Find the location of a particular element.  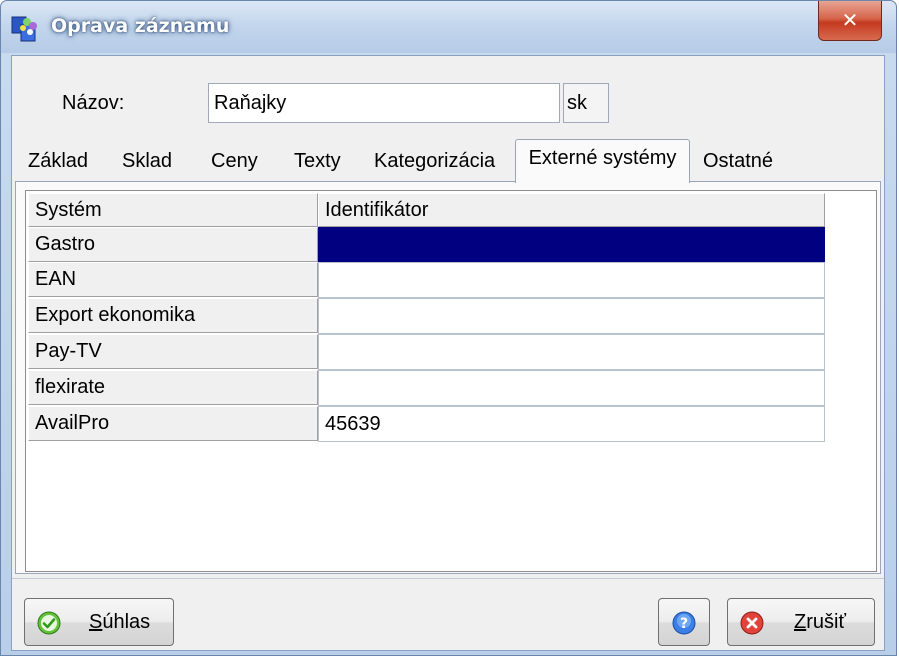

tab-ceny: Ceny is located at coordinates (234, 161).